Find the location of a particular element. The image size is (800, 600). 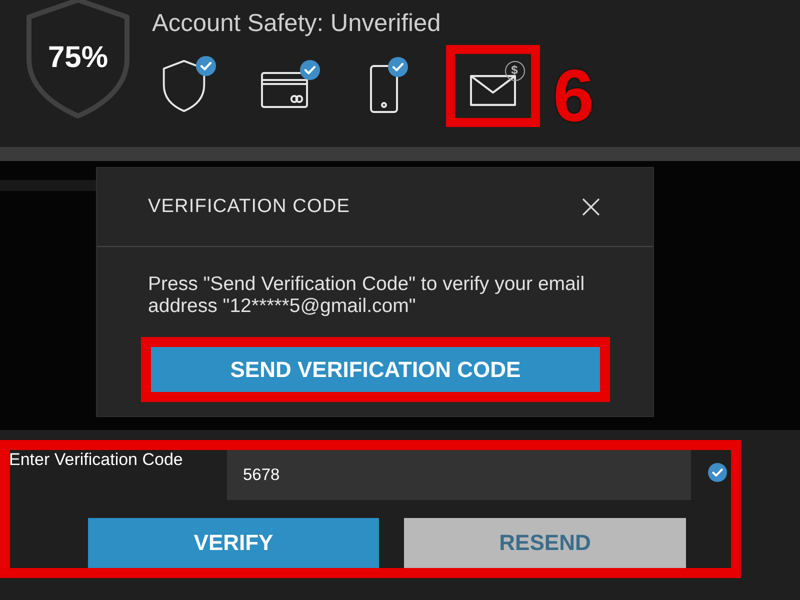

code-field-label: Enter Verification Code is located at coordinates (96, 460).